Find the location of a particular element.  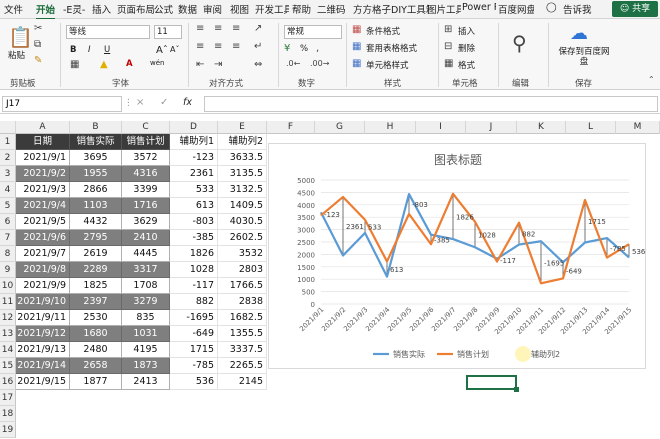

menu-data: 数据 is located at coordinates (187, 9).